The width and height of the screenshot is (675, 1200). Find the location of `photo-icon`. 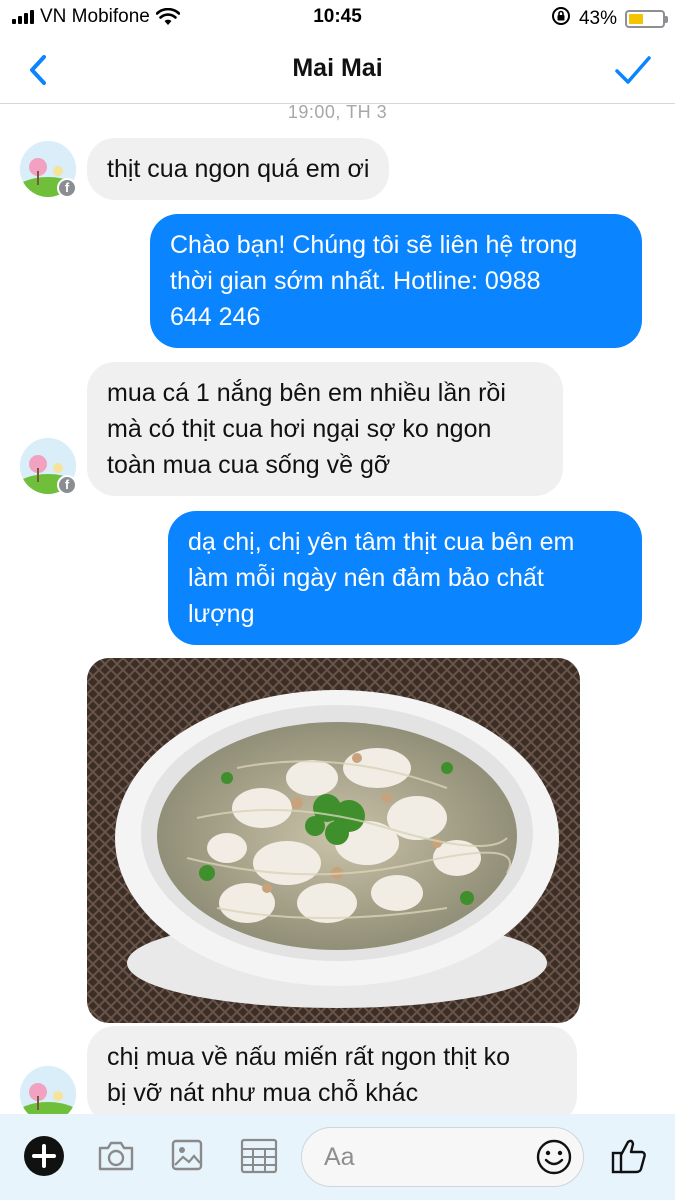

photo-icon is located at coordinates (187, 1157).